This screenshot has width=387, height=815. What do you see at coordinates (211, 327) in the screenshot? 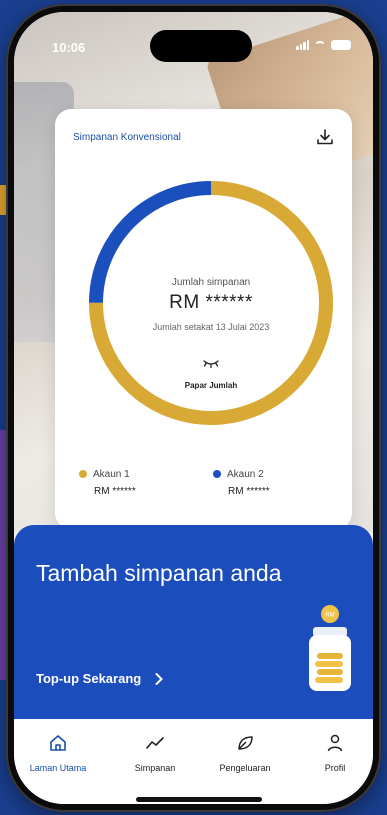
I see `as-of-date: Jumlah setakat 13 Julai 2023` at bounding box center [211, 327].